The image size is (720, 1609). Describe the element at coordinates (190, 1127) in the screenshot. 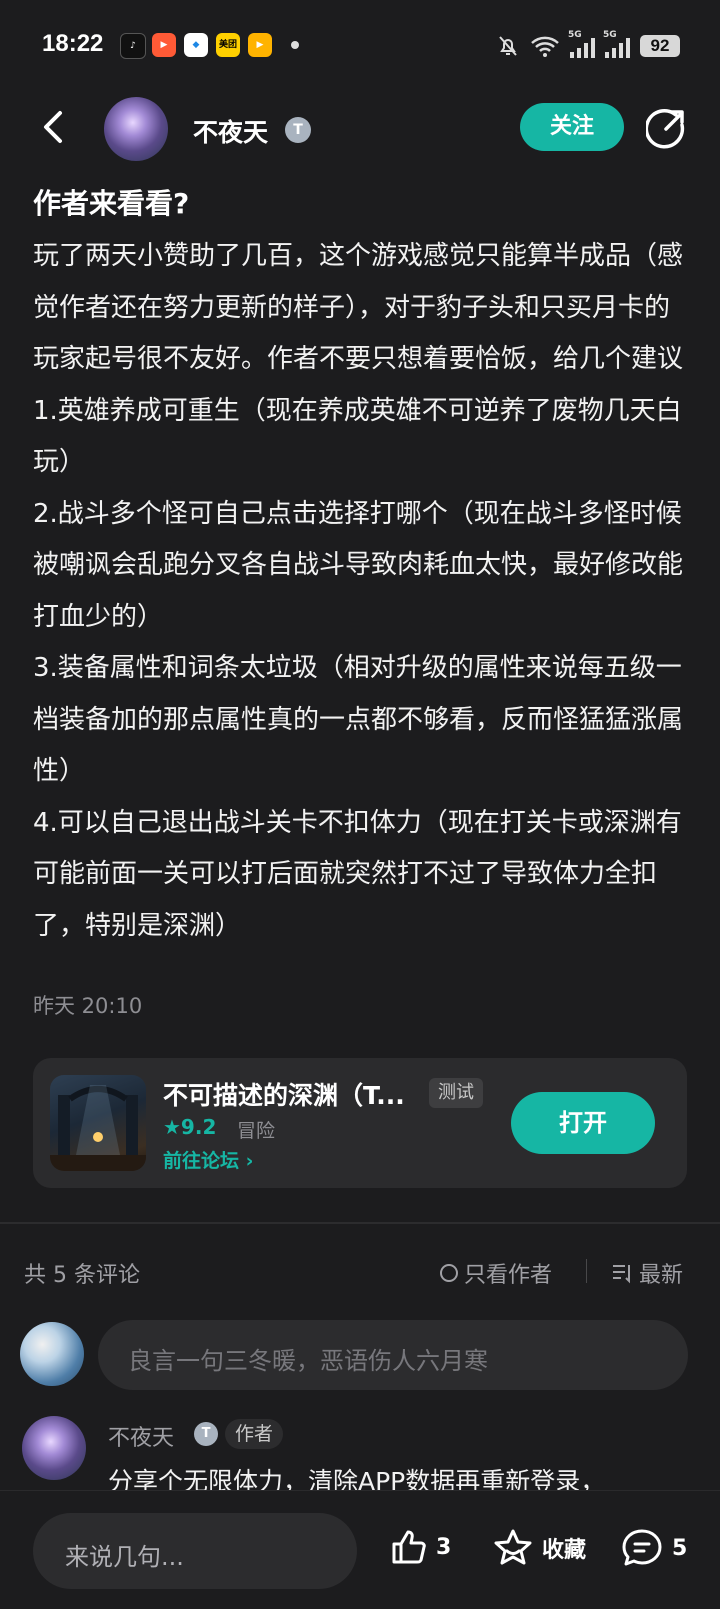

I see `game-rating: ★9.2` at that location.